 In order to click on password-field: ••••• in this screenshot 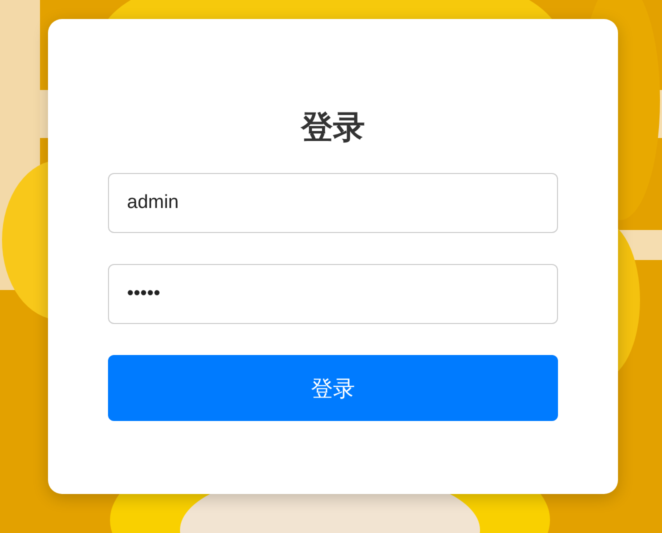, I will do `click(333, 294)`.